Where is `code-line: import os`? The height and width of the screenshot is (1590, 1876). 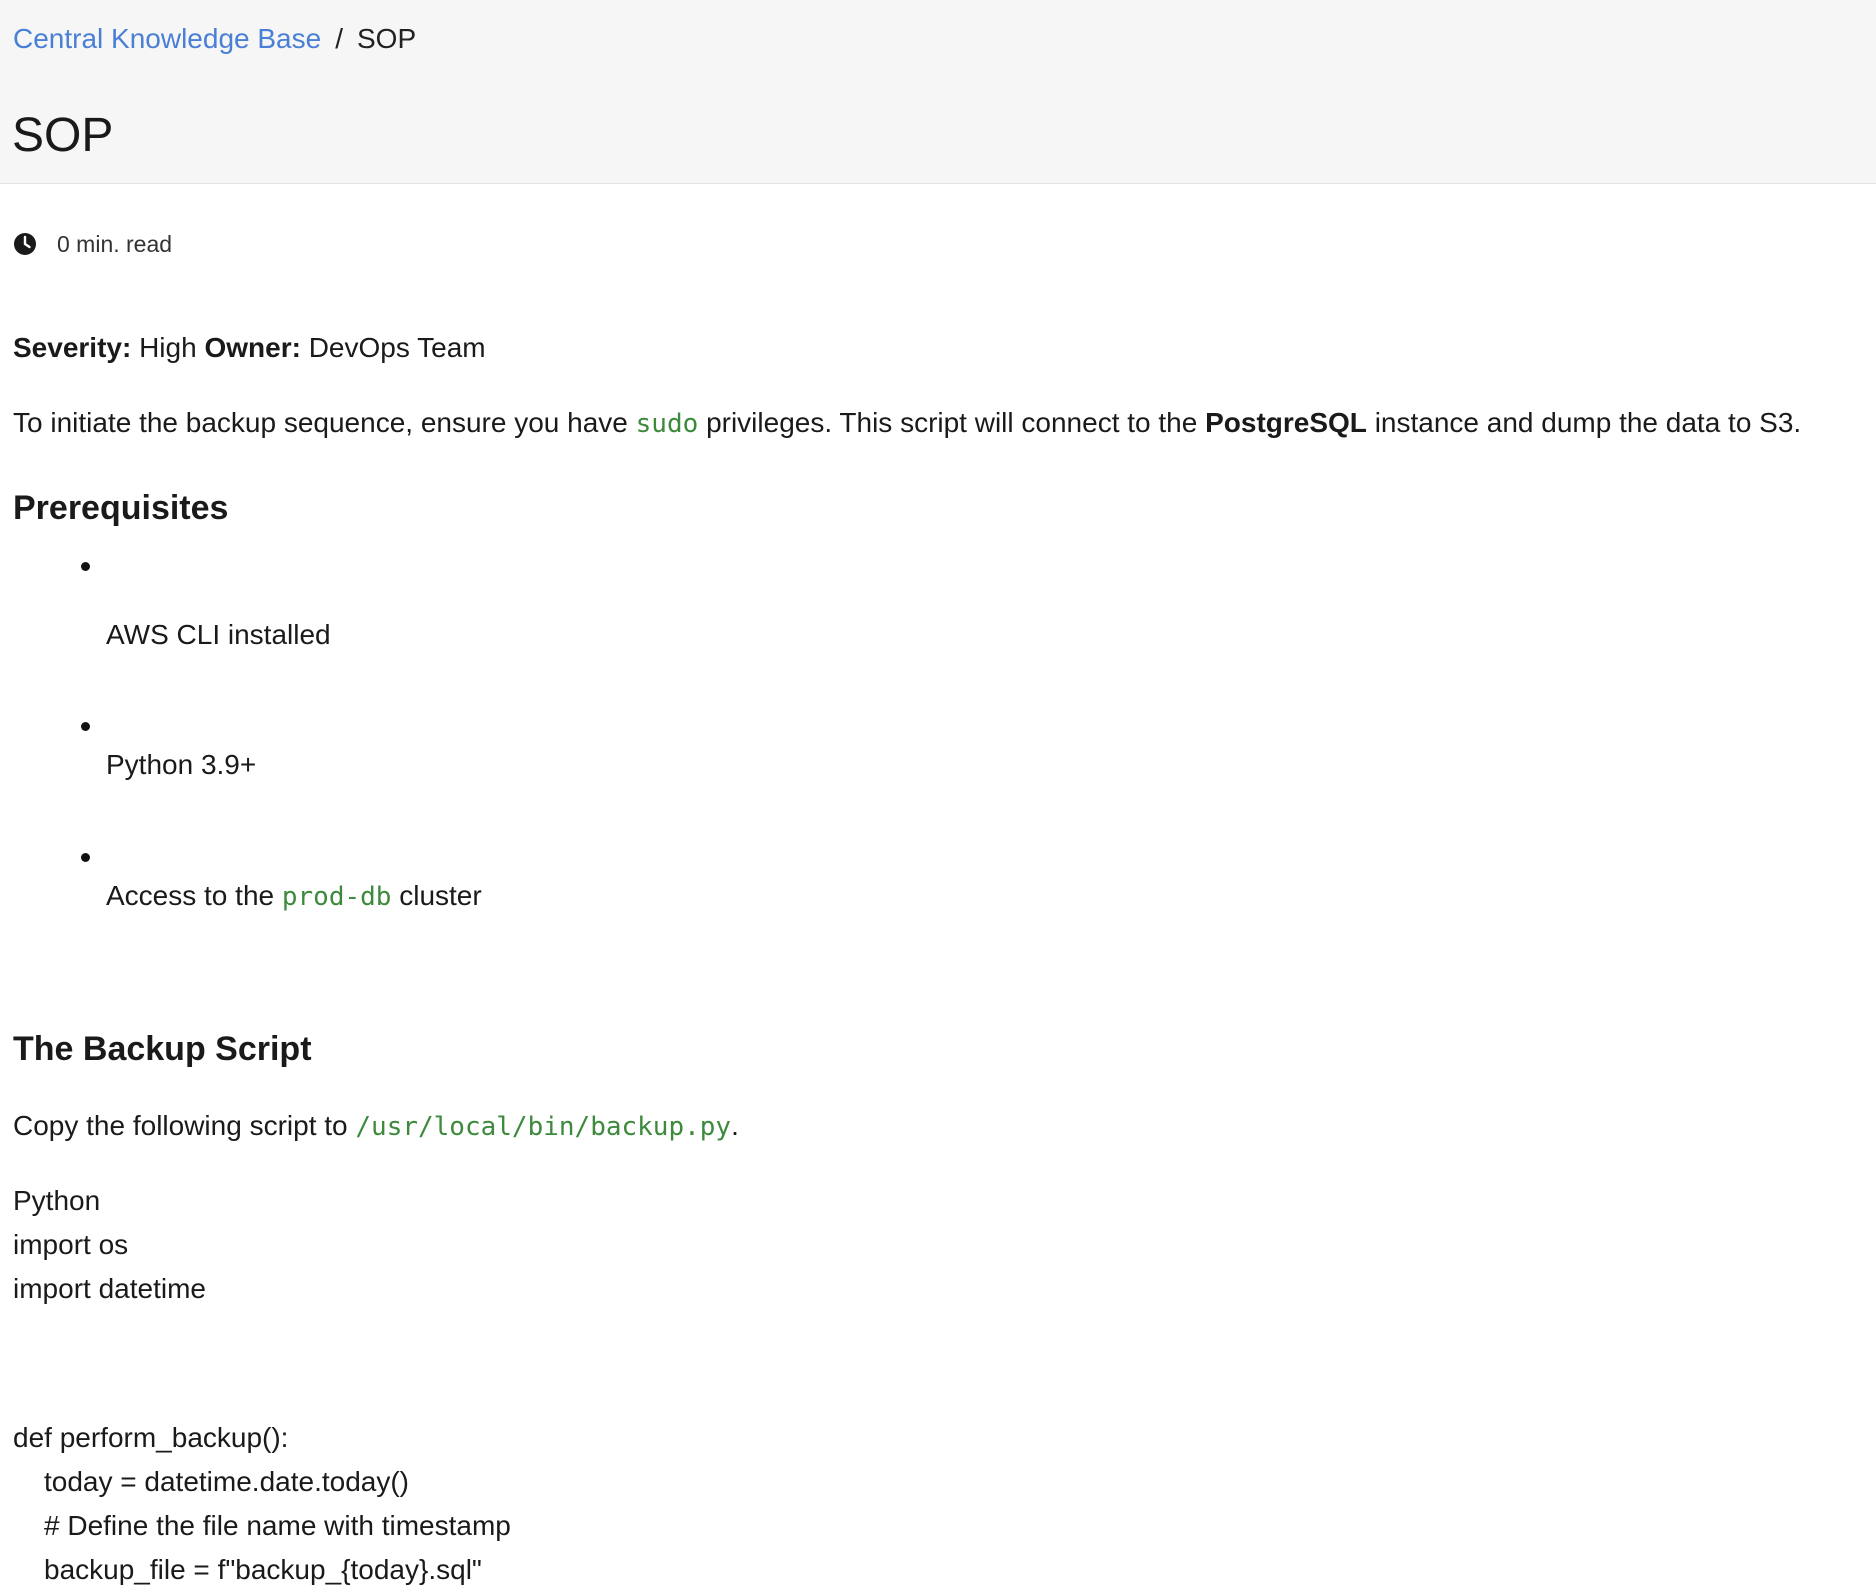 code-line: import os is located at coordinates (71, 1244).